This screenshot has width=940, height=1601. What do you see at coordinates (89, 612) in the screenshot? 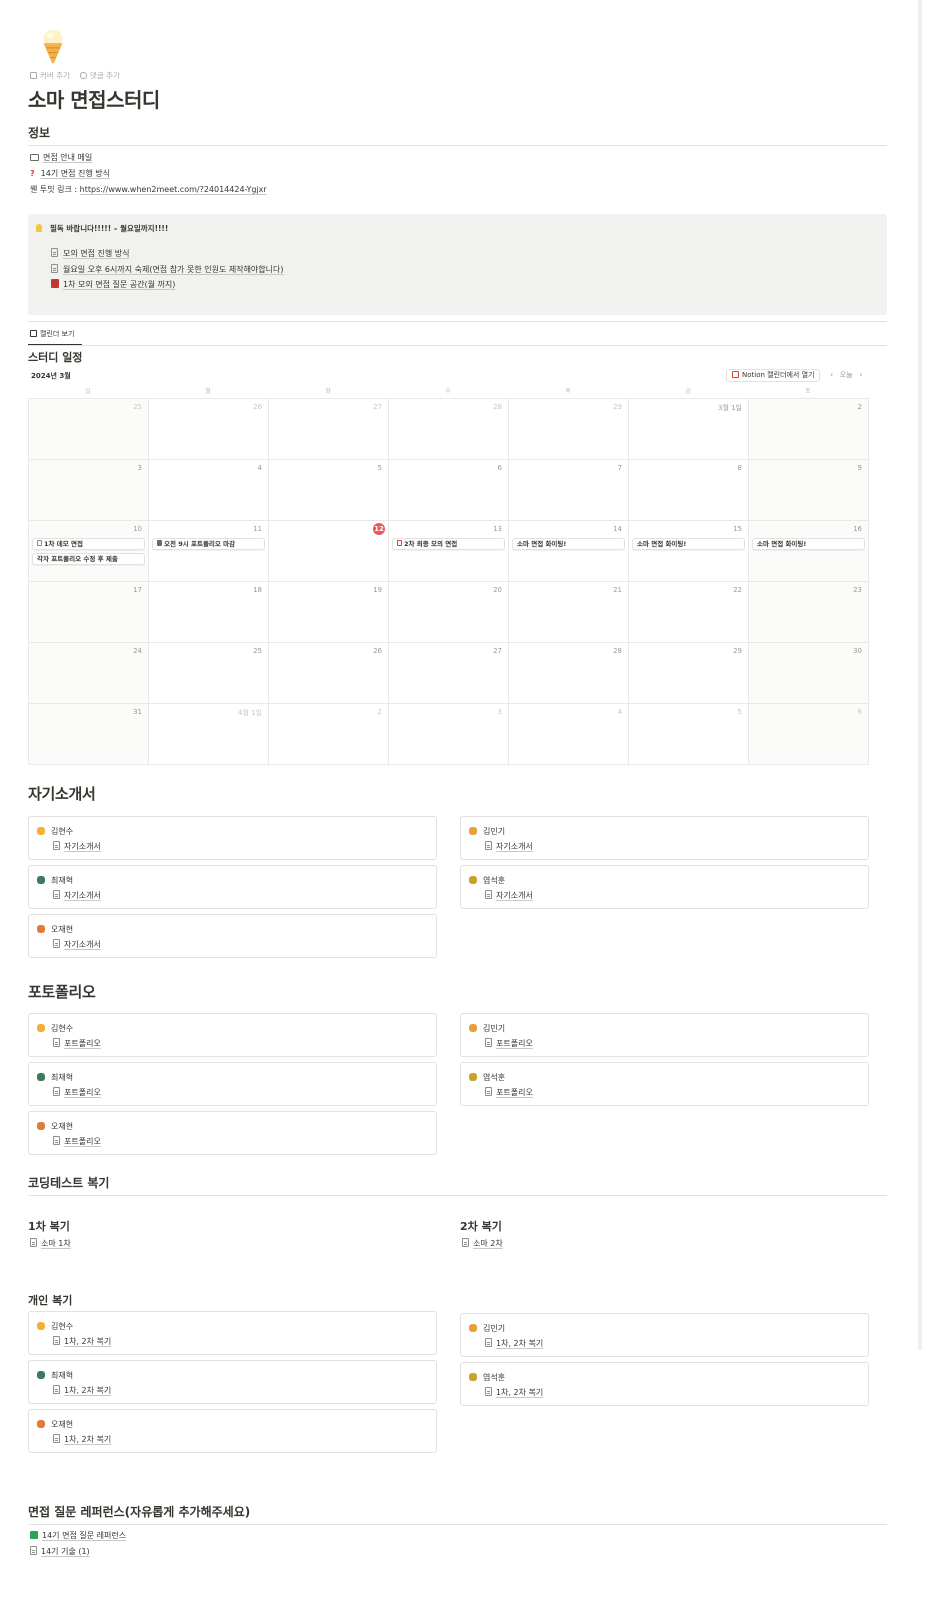
I see `calendar-day-cell: 17` at bounding box center [89, 612].